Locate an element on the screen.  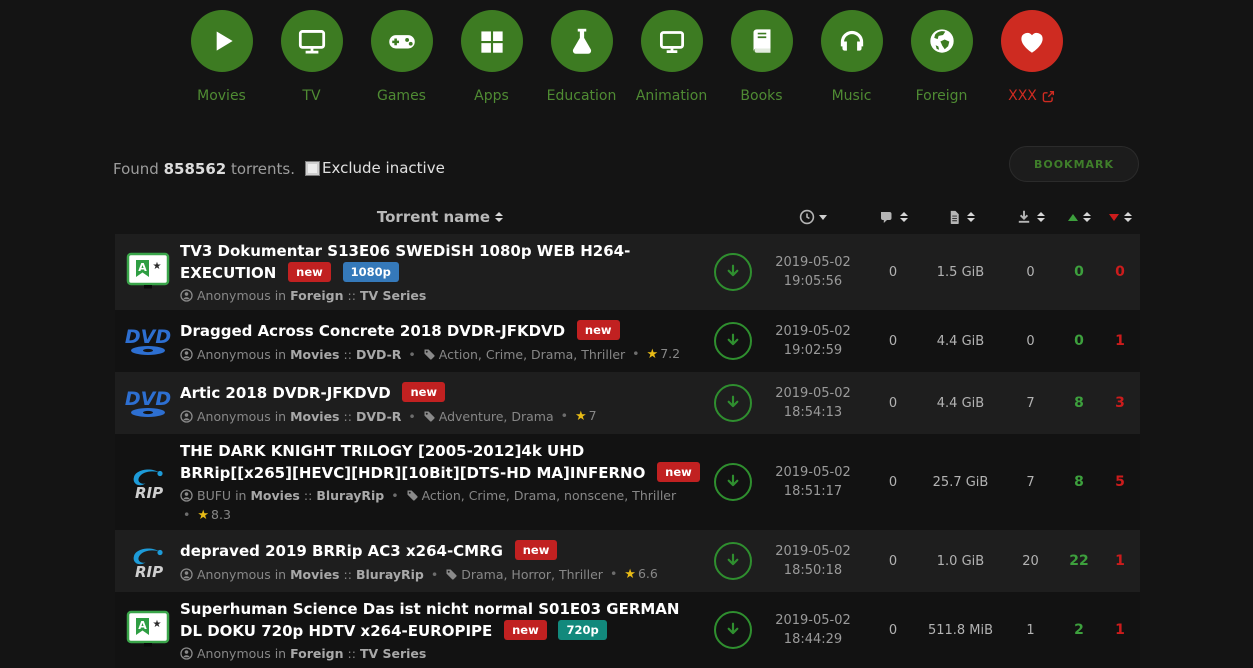
completed-count: 1 is located at coordinates (1030, 630).